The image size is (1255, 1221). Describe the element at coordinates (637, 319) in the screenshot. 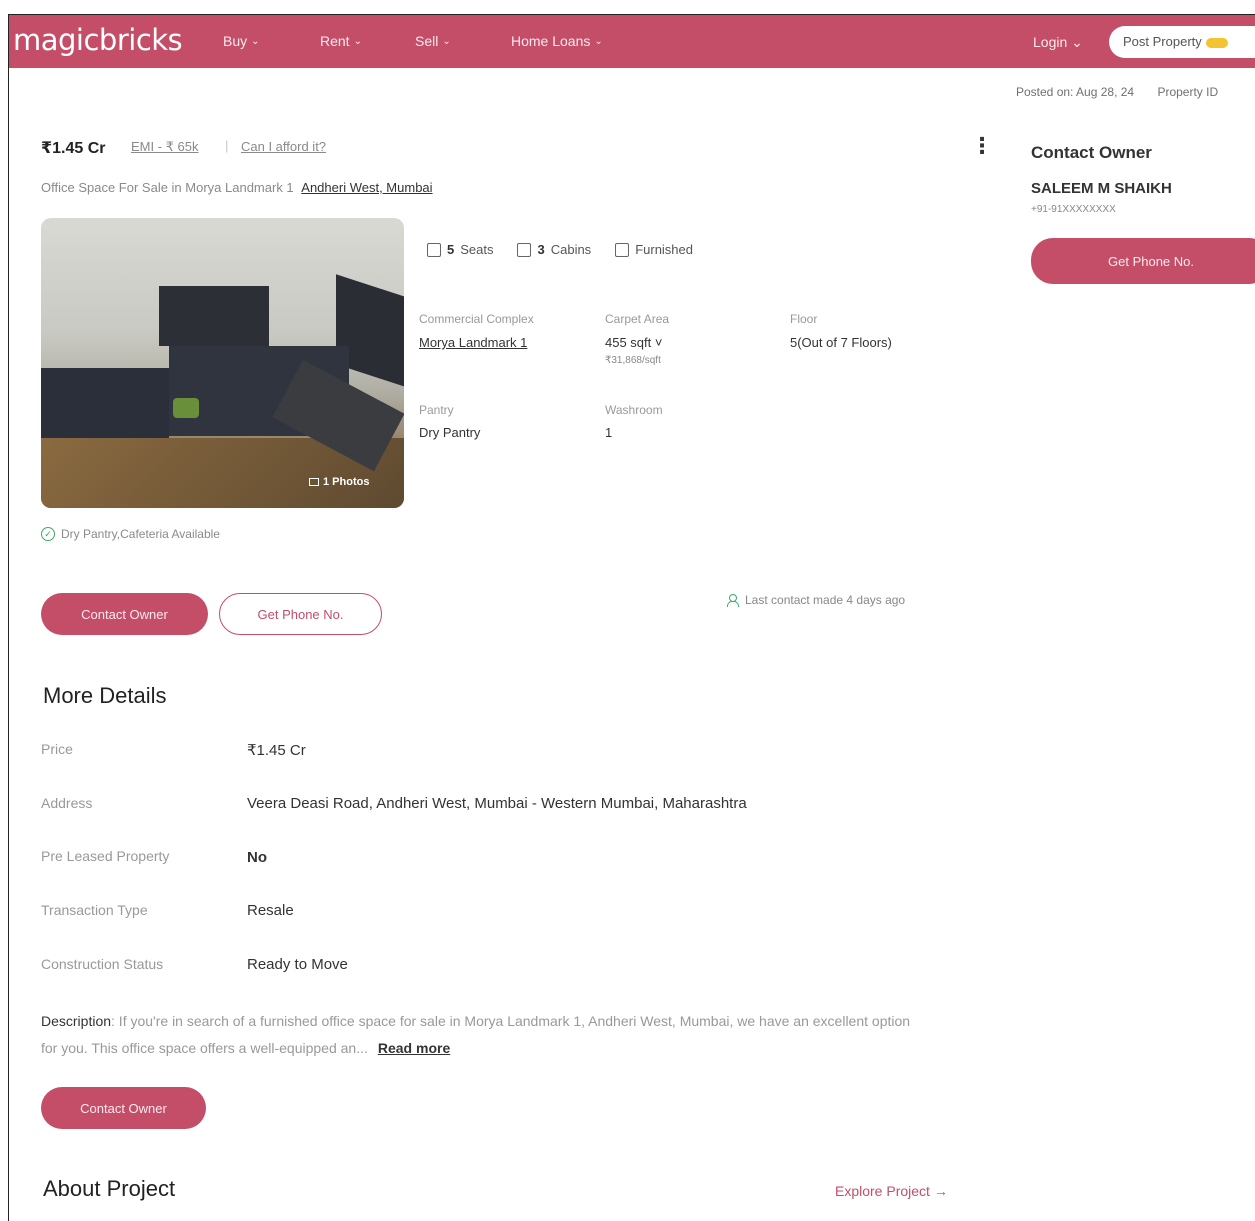

I see `carpet-area-label: Carpet Area` at that location.